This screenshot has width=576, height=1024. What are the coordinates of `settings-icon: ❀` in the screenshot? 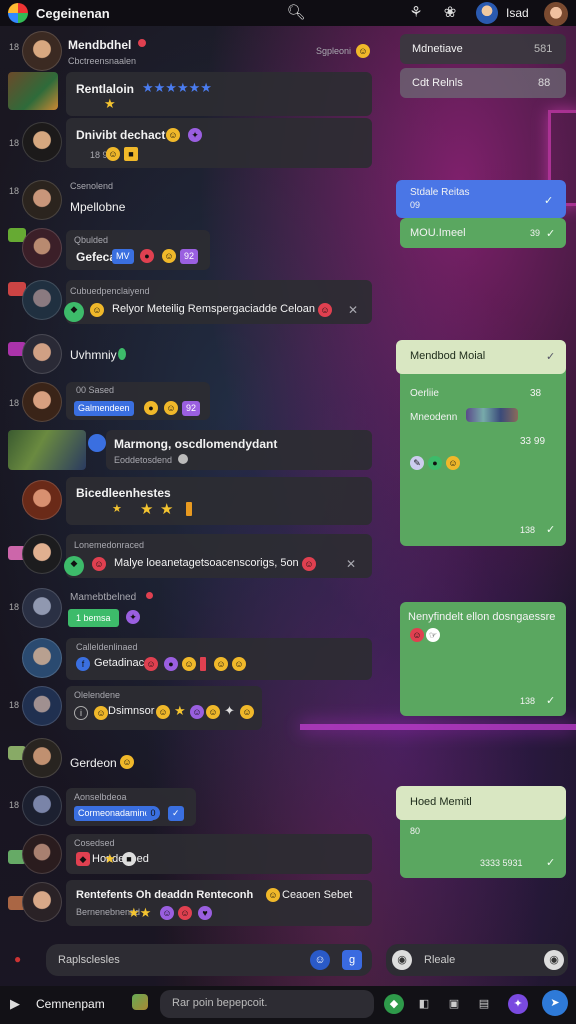 It's located at (450, 13).